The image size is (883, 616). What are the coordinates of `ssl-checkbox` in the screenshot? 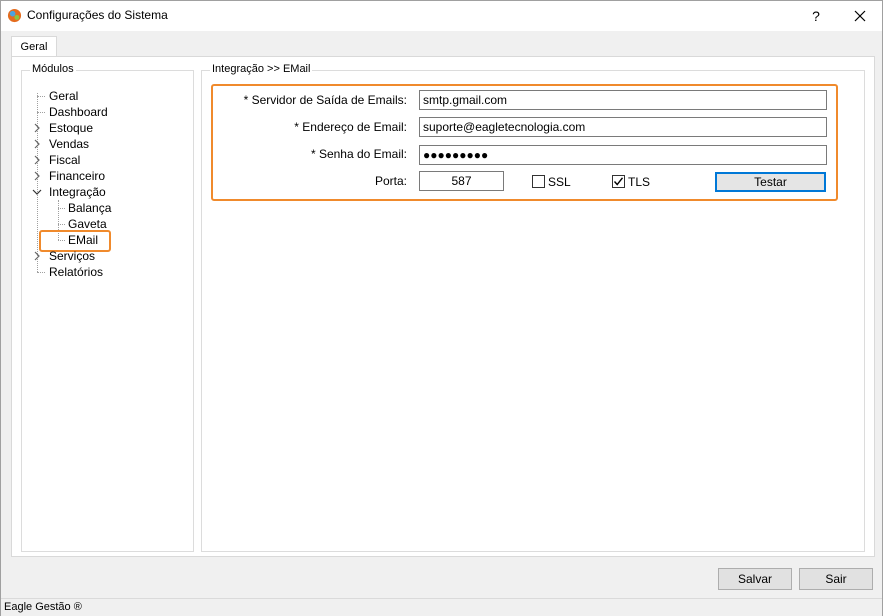 It's located at (538, 181).